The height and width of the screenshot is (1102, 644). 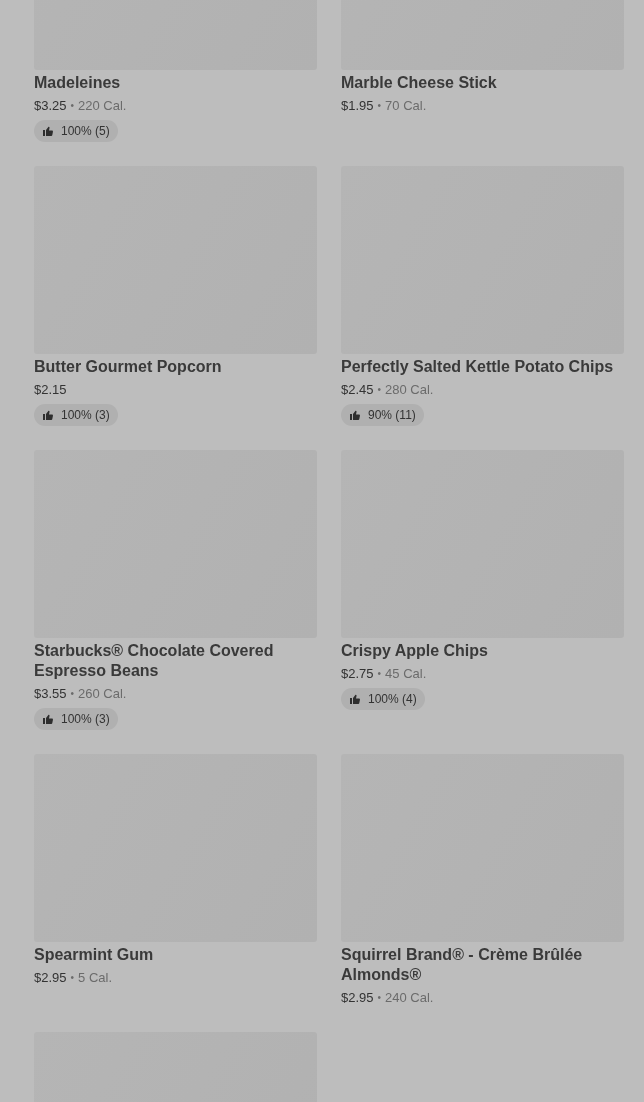 What do you see at coordinates (102, 106) in the screenshot?
I see `calories: 220 Cal.` at bounding box center [102, 106].